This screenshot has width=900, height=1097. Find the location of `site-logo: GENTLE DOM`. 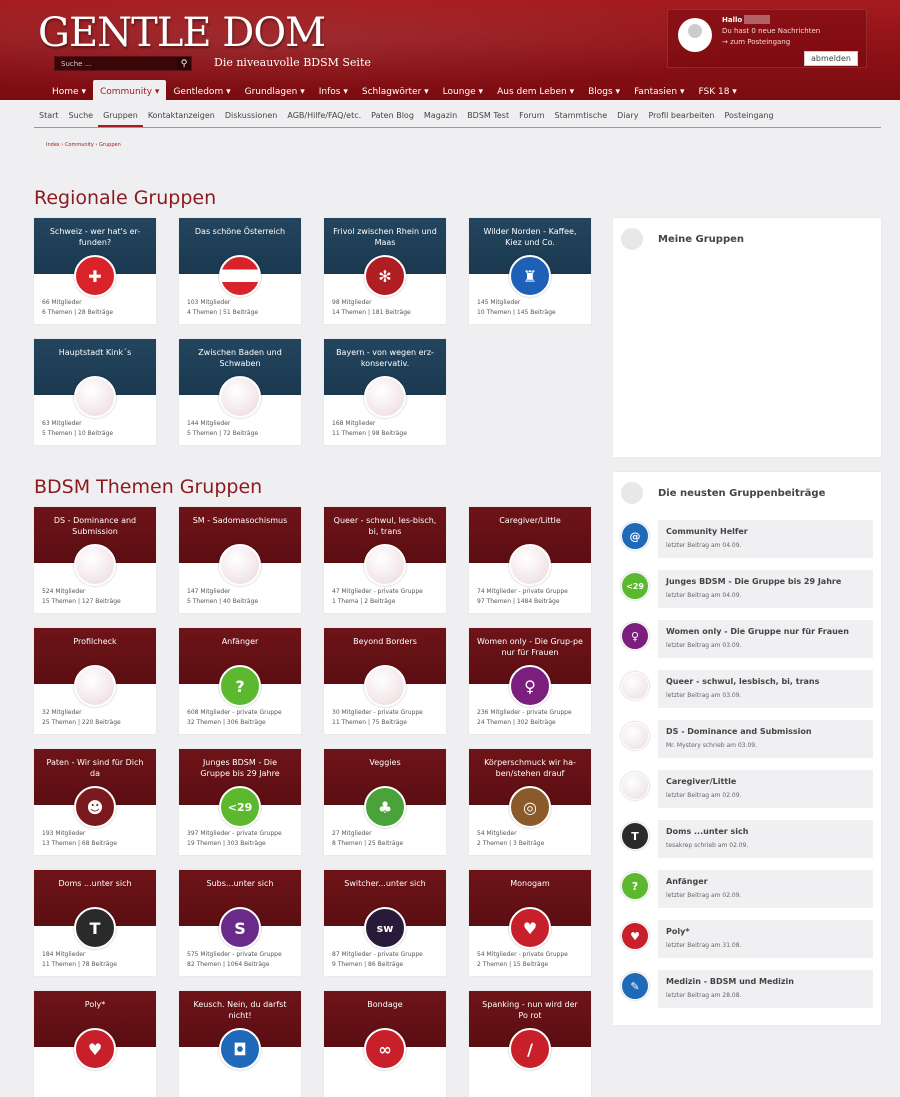

site-logo: GENTLE DOM is located at coordinates (182, 33).